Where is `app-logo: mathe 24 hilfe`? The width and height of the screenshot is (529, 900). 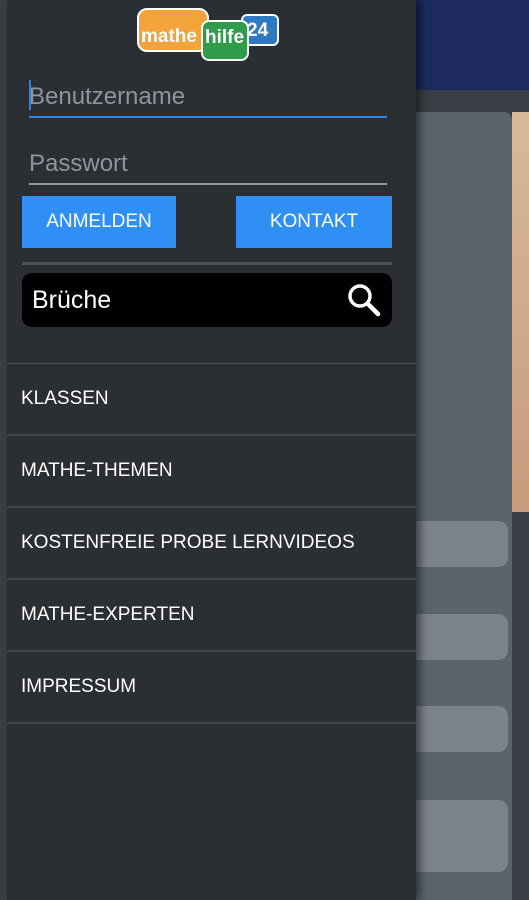
app-logo: mathe 24 hilfe is located at coordinates (210, 35).